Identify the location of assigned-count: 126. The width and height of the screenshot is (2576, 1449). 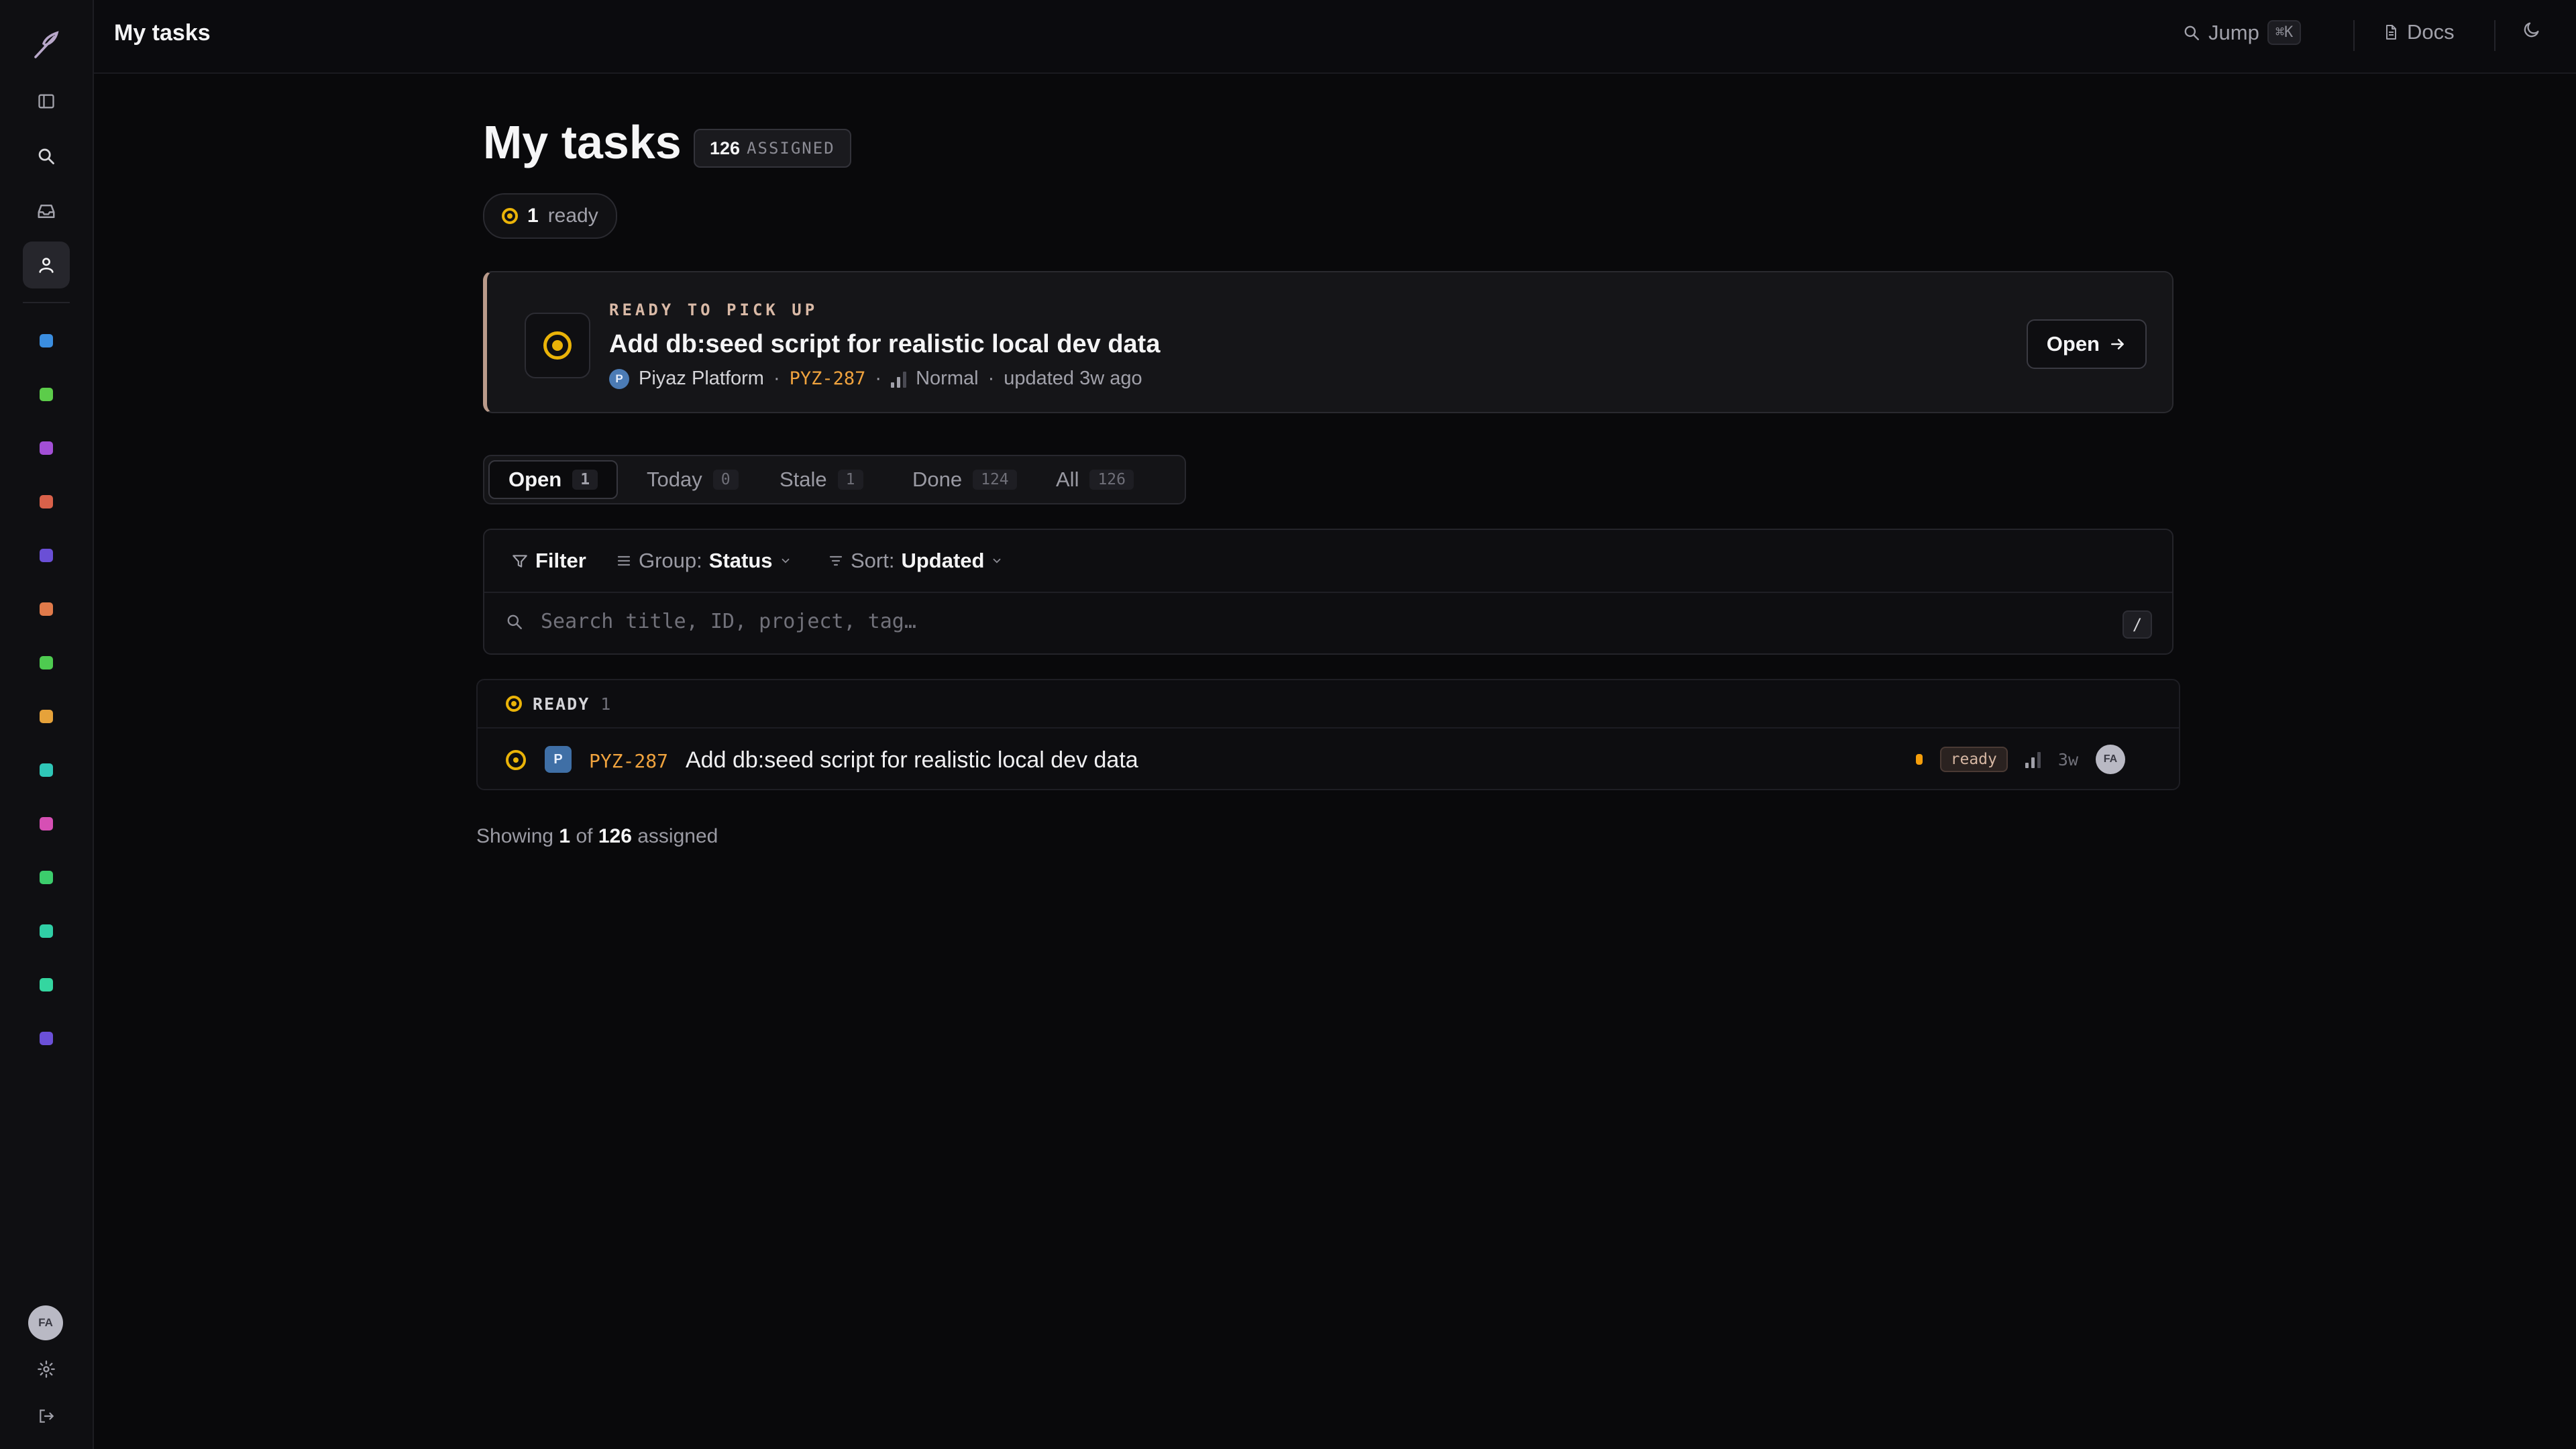
(725, 148).